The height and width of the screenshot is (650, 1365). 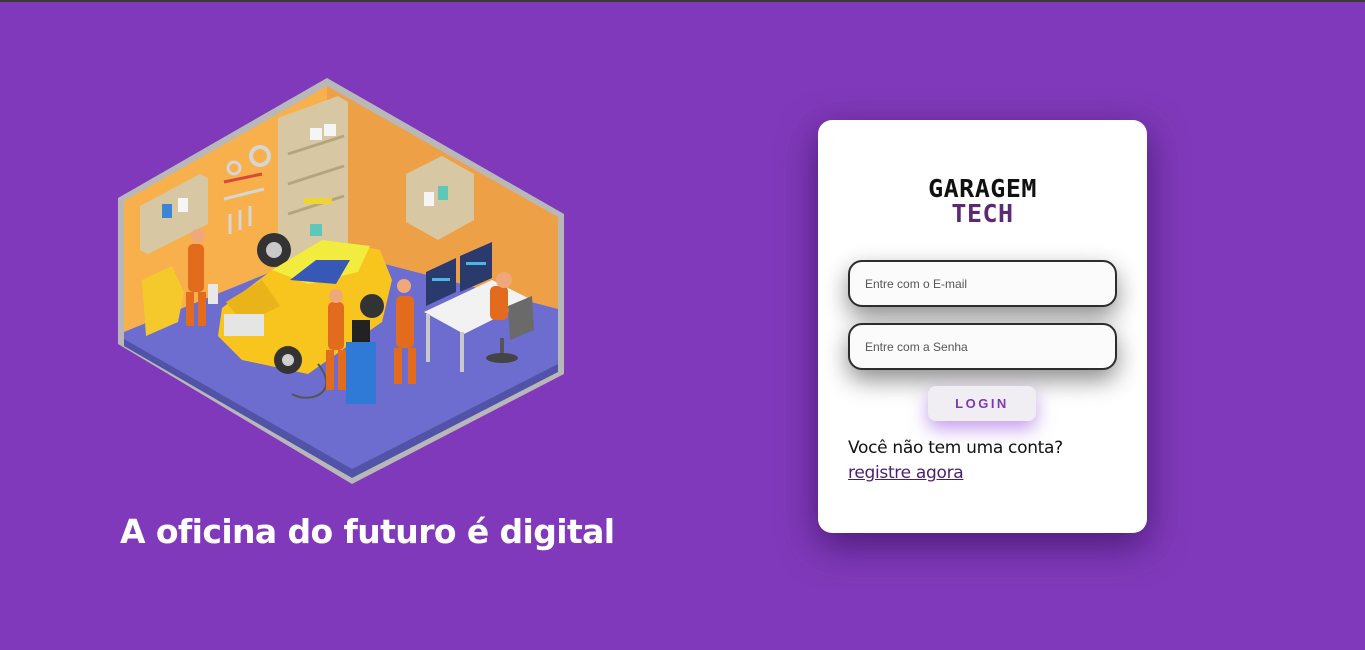 What do you see at coordinates (982, 283) in the screenshot?
I see `email-input` at bounding box center [982, 283].